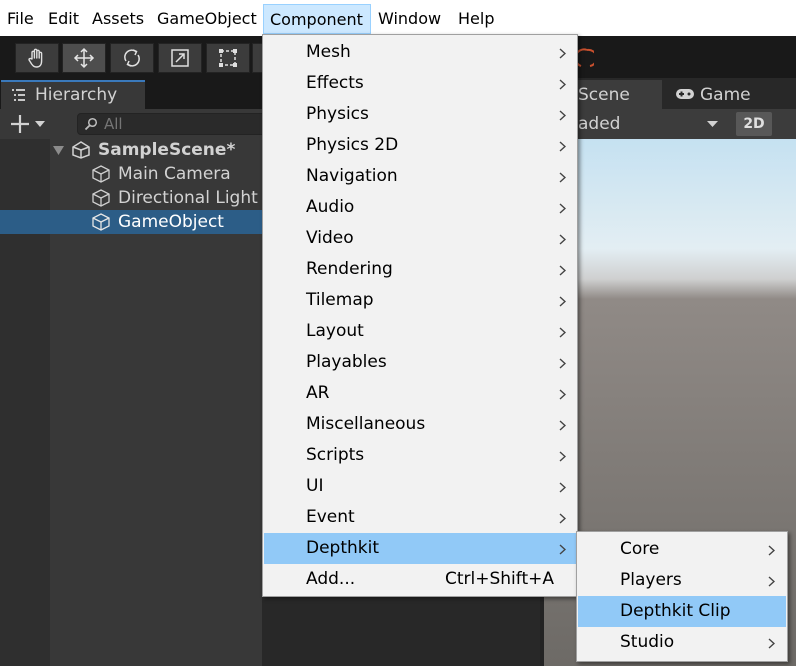 The width and height of the screenshot is (796, 666). Describe the element at coordinates (586, 58) in the screenshot. I see `record-icon` at that location.